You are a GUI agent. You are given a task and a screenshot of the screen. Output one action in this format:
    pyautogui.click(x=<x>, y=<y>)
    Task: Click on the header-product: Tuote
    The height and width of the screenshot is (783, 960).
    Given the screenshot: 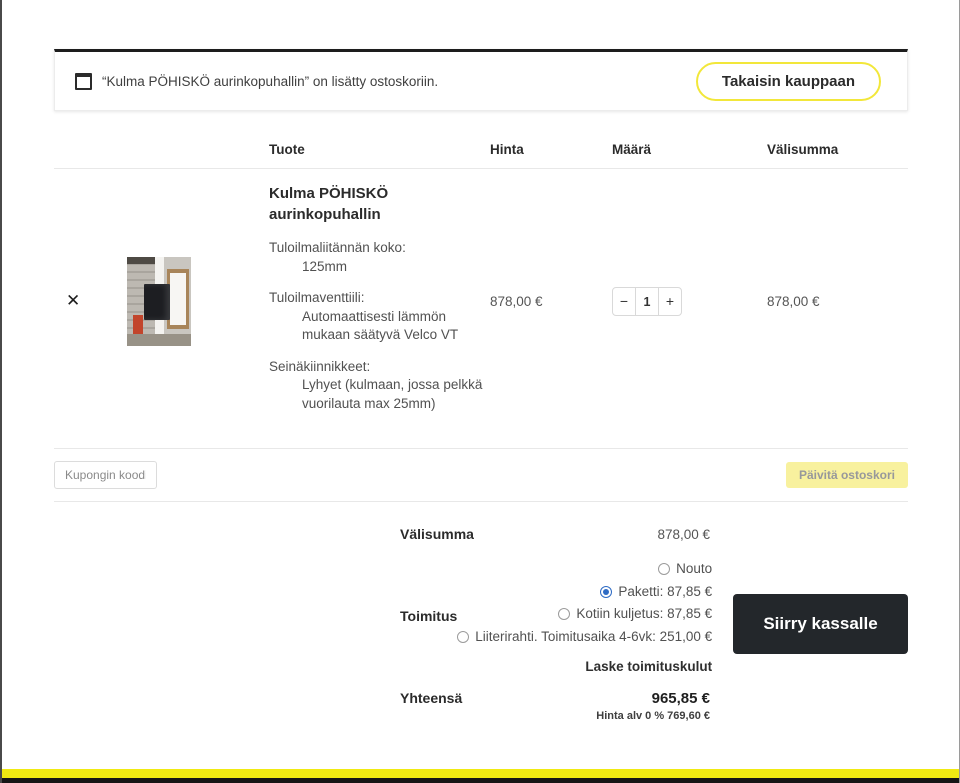 What is the action you would take?
    pyautogui.click(x=287, y=149)
    